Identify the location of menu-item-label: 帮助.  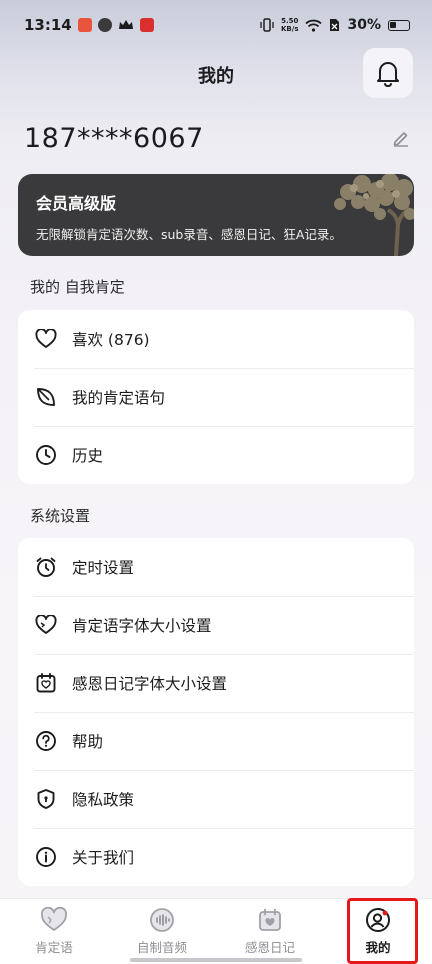
(88, 742).